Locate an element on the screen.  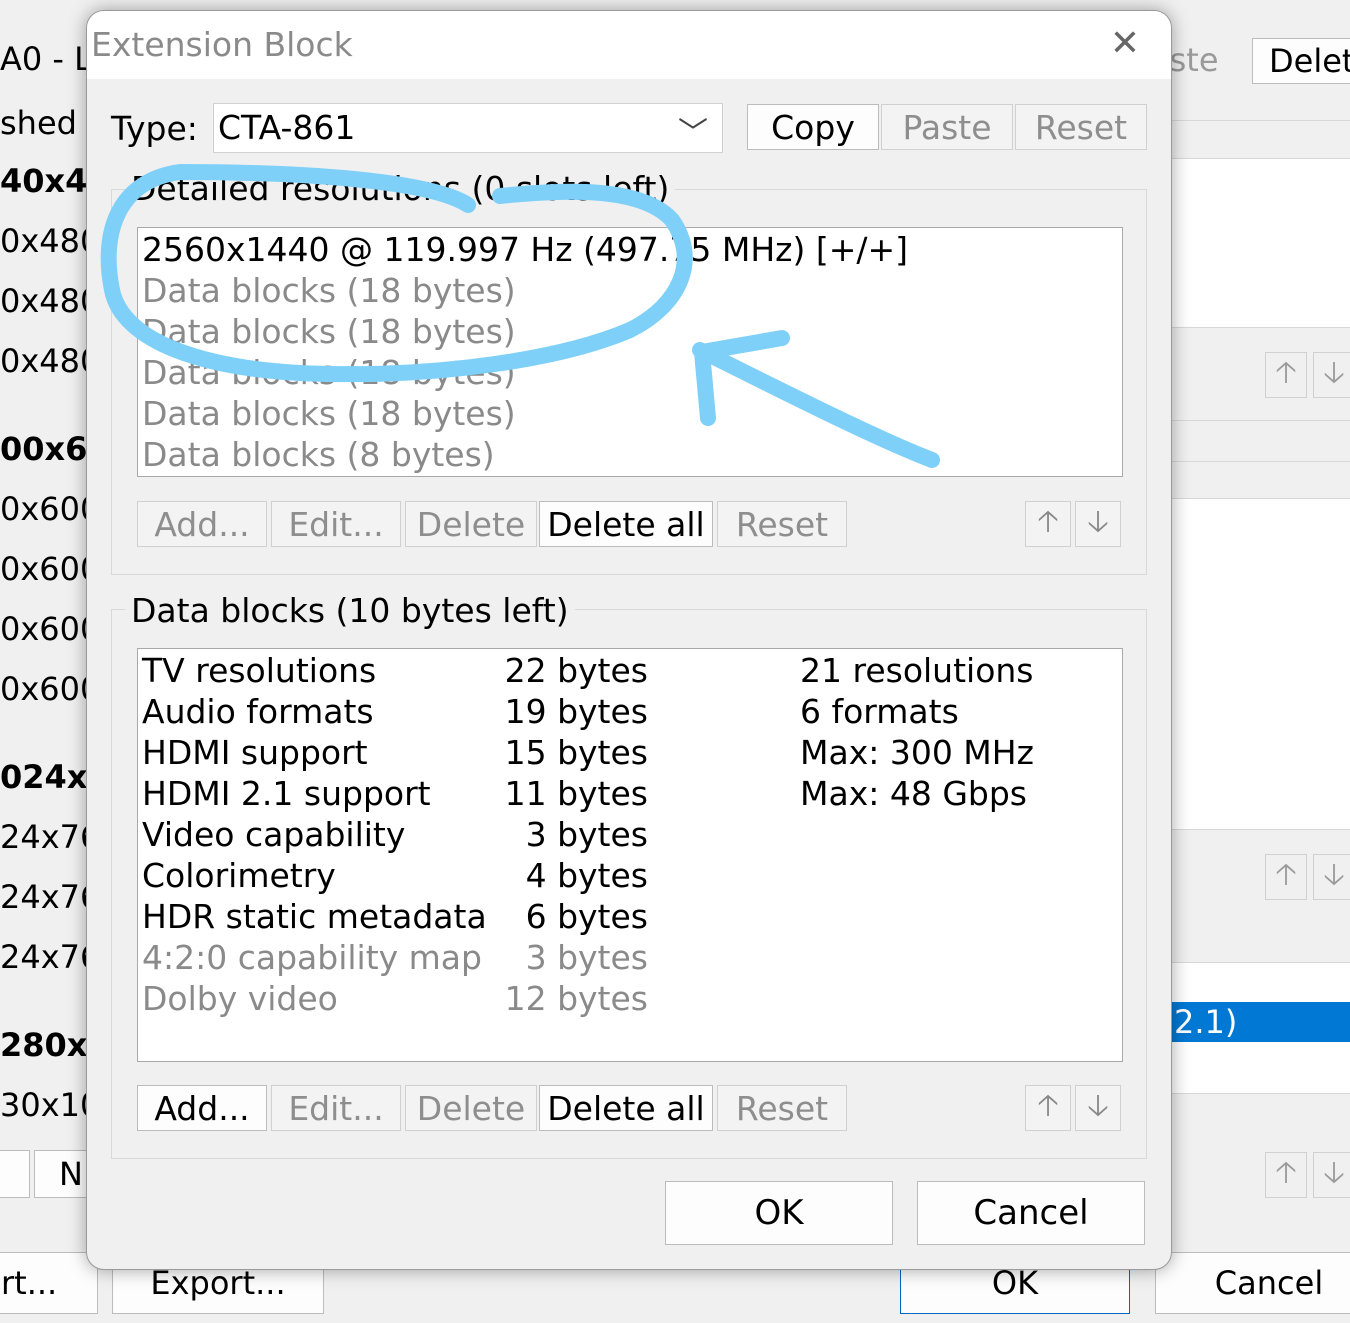
data-block-name: Video capability is located at coordinates (274, 834).